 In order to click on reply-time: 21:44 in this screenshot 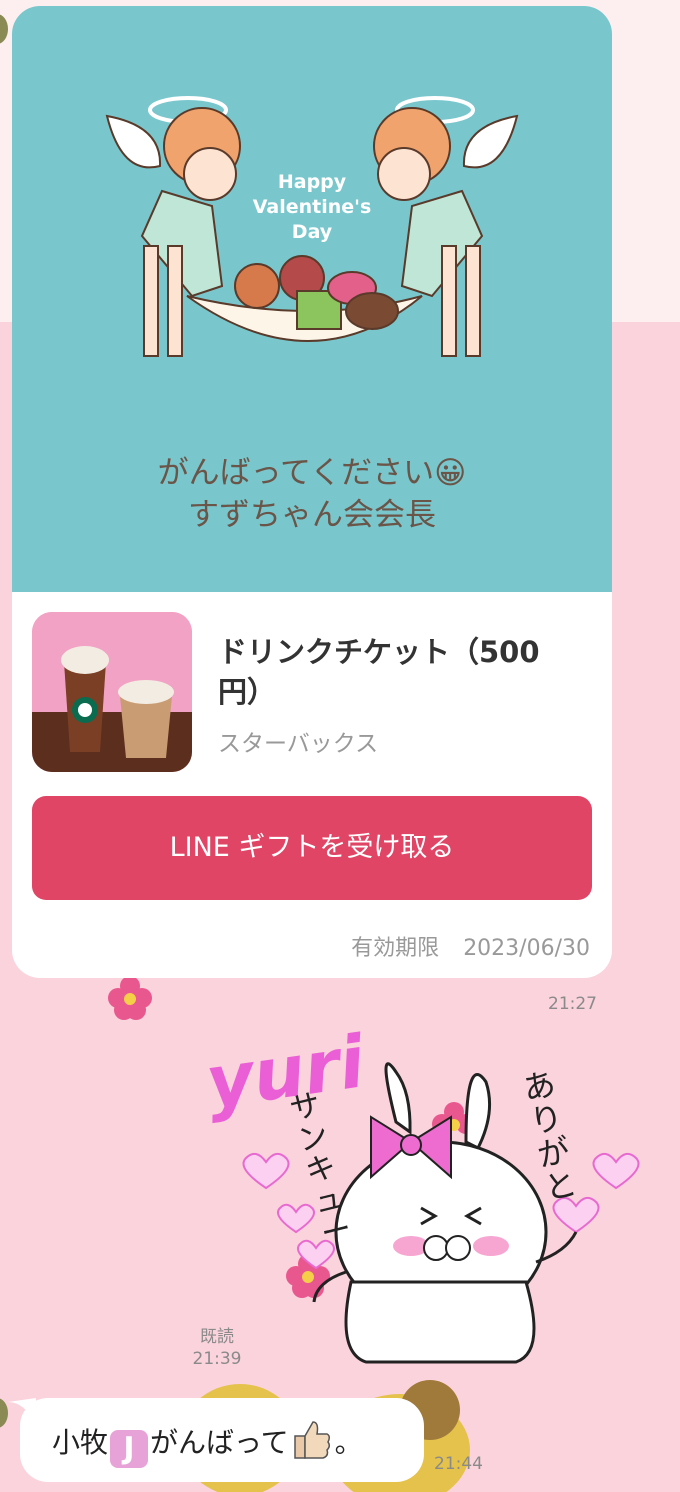, I will do `click(458, 1464)`.